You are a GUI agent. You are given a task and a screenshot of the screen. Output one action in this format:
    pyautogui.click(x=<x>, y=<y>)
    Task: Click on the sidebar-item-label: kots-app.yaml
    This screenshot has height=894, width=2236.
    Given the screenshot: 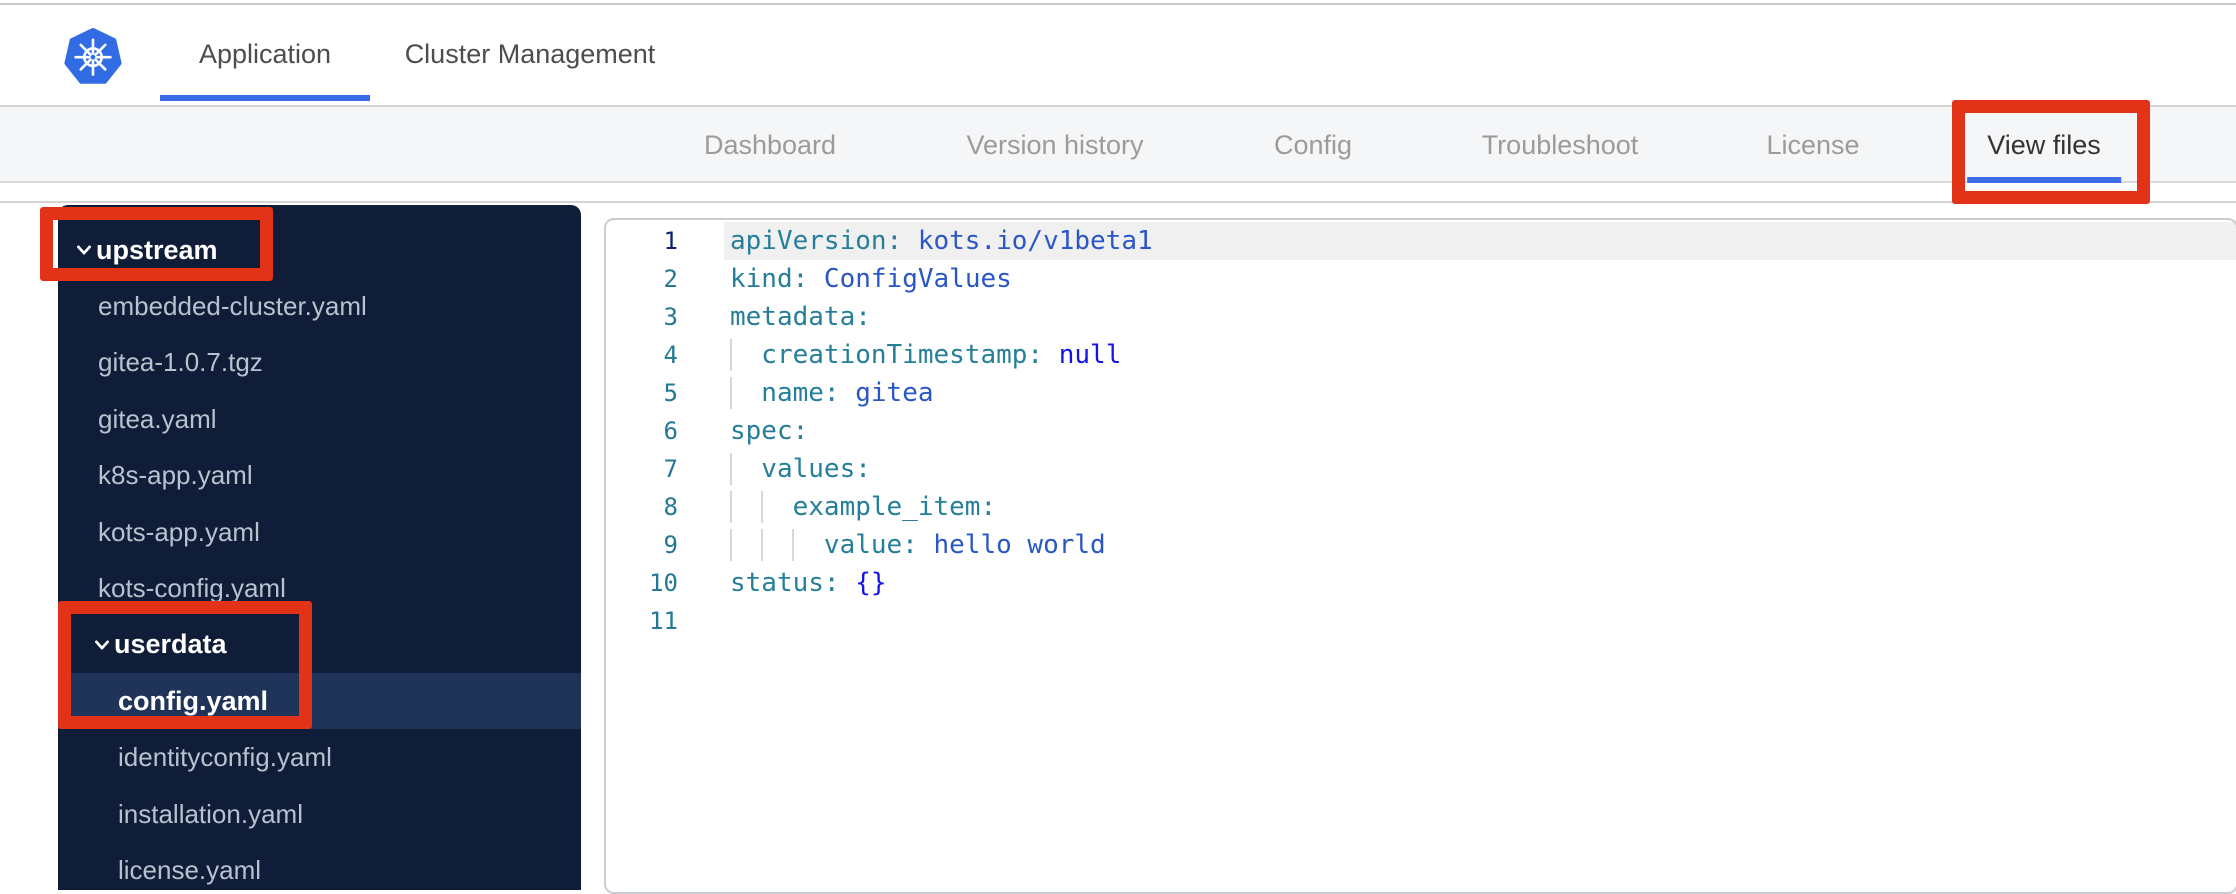 What is the action you would take?
    pyautogui.click(x=179, y=531)
    